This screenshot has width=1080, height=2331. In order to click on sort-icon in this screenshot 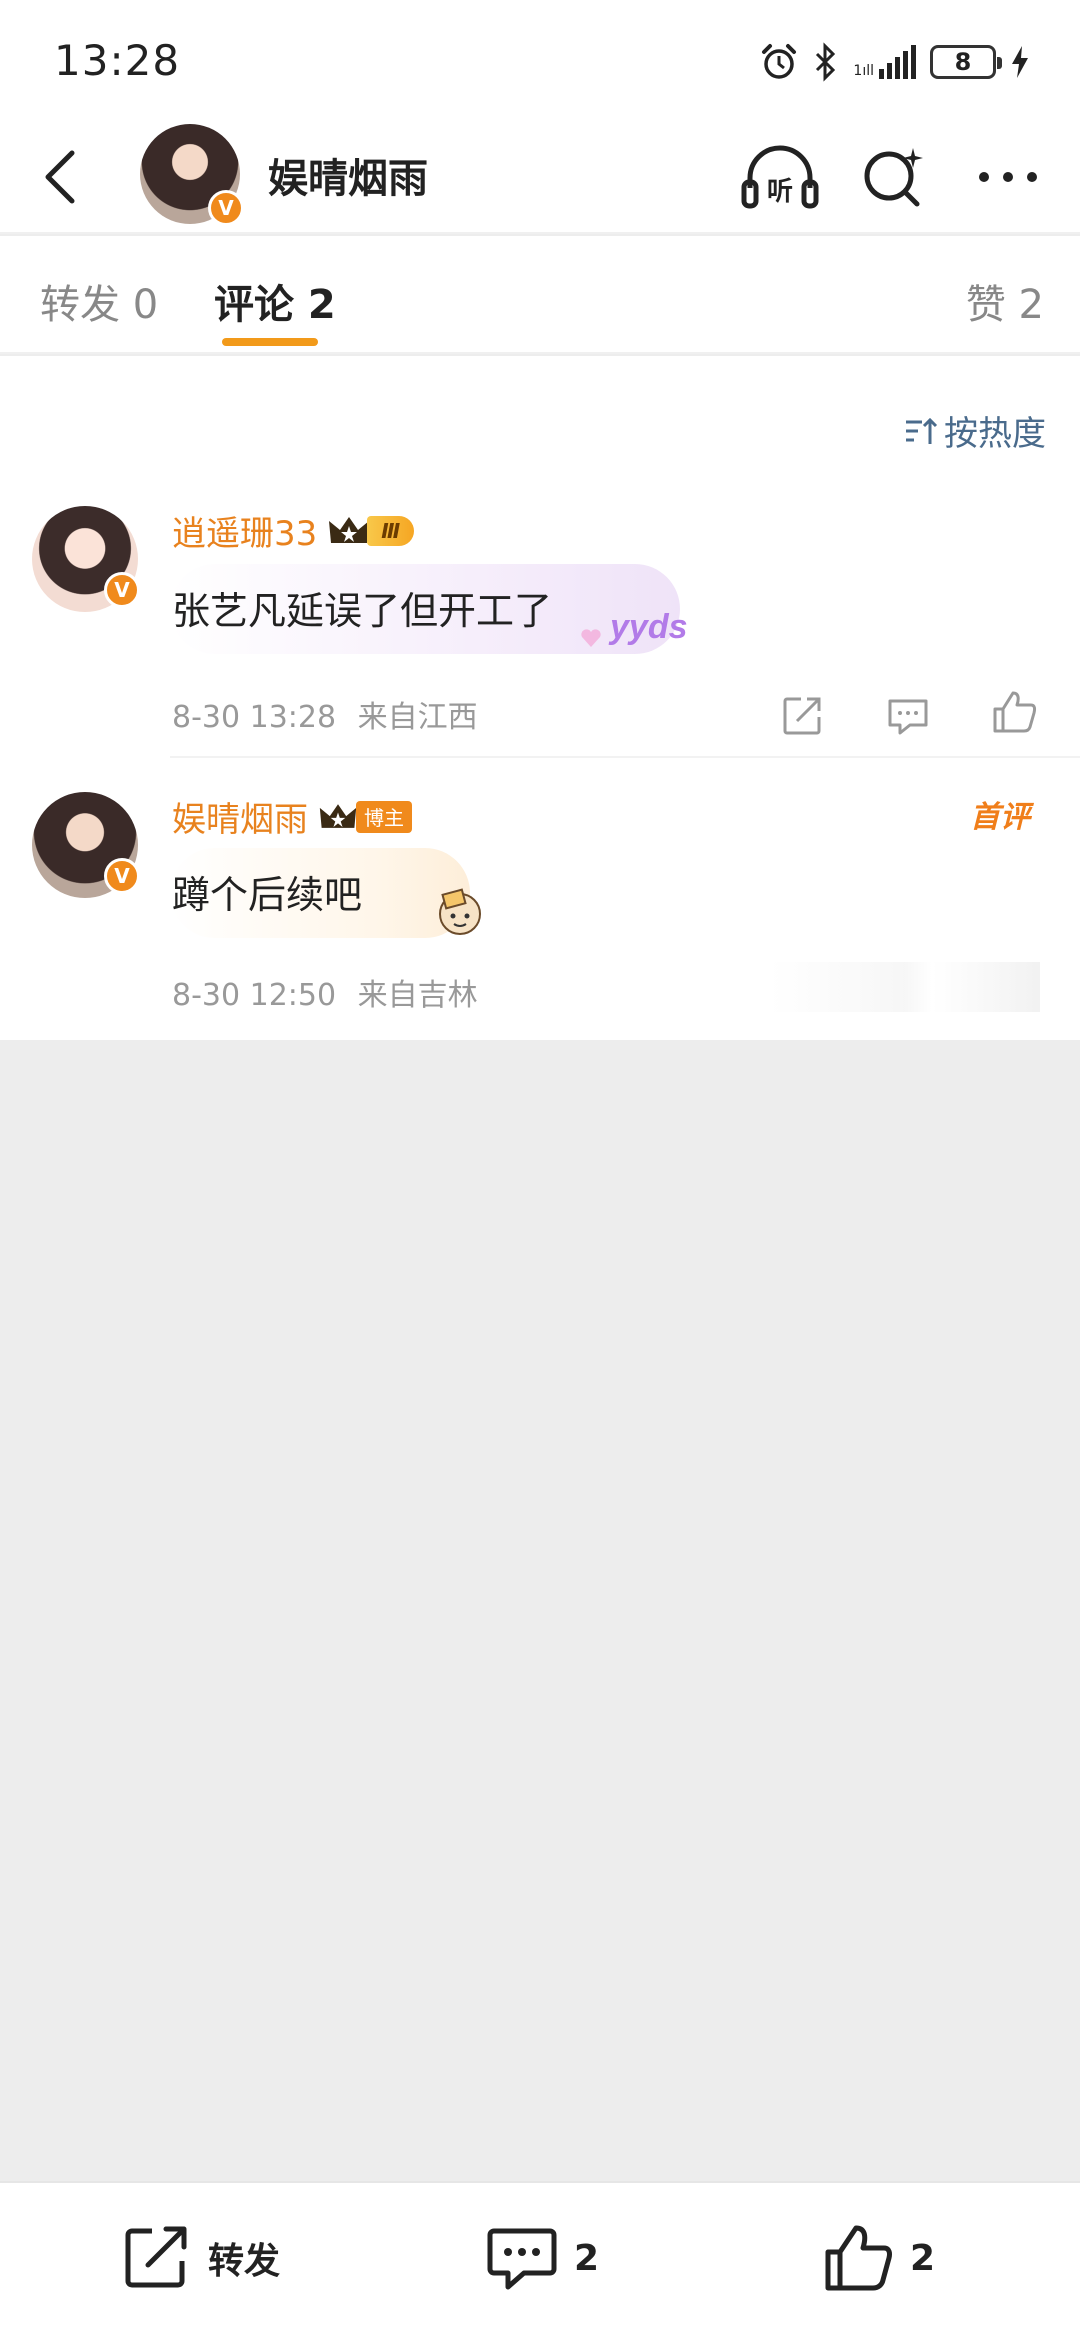, I will do `click(922, 430)`.